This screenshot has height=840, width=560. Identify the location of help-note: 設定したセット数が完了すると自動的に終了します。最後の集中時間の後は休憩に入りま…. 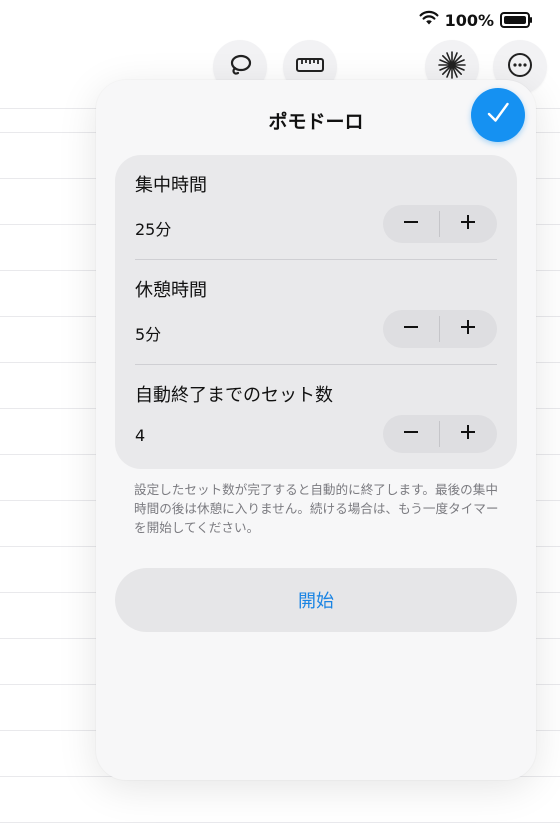
(316, 508).